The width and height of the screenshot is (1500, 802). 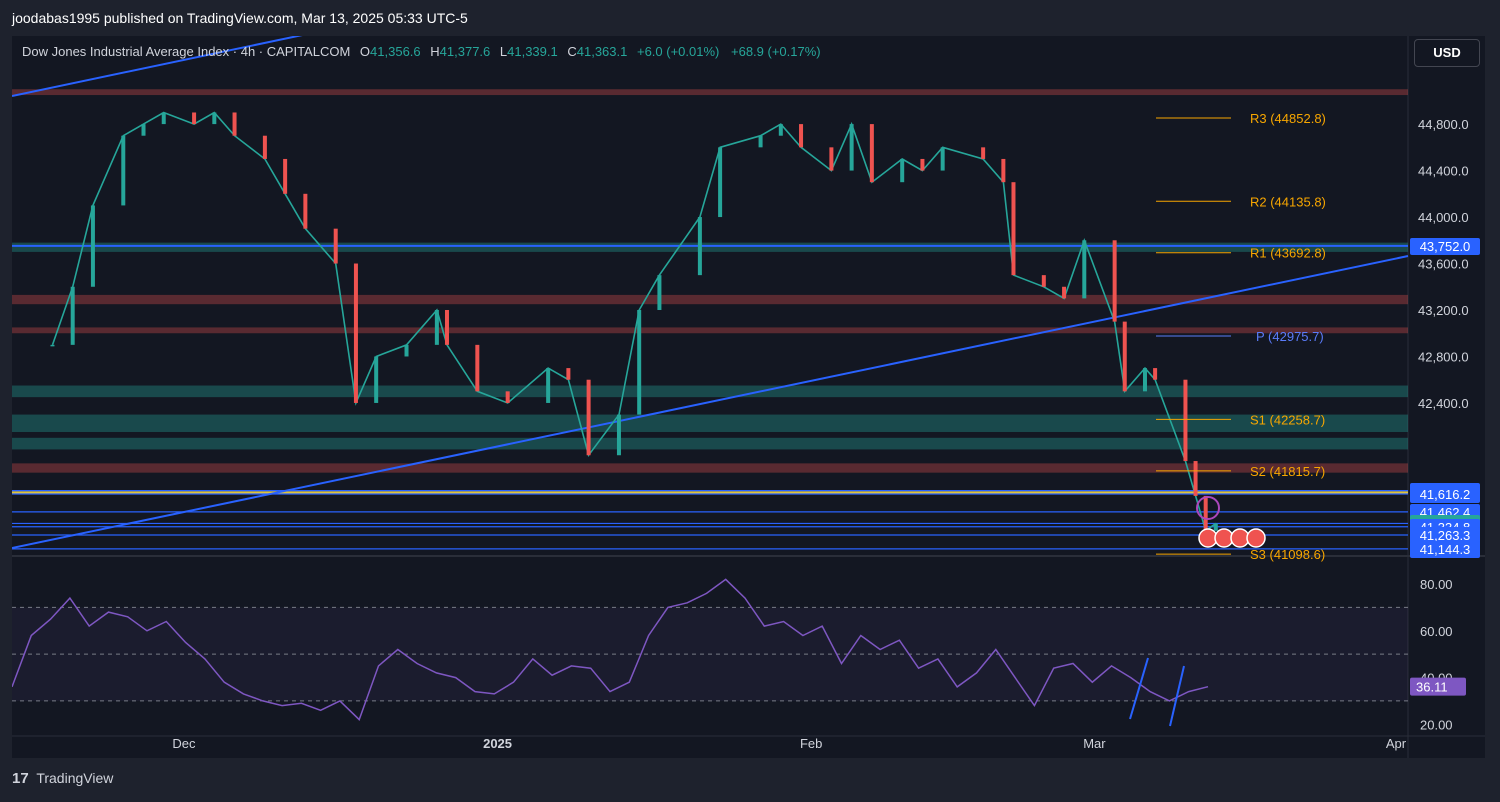 What do you see at coordinates (1436, 724) in the screenshot?
I see `rsi-tick-3: 20.00` at bounding box center [1436, 724].